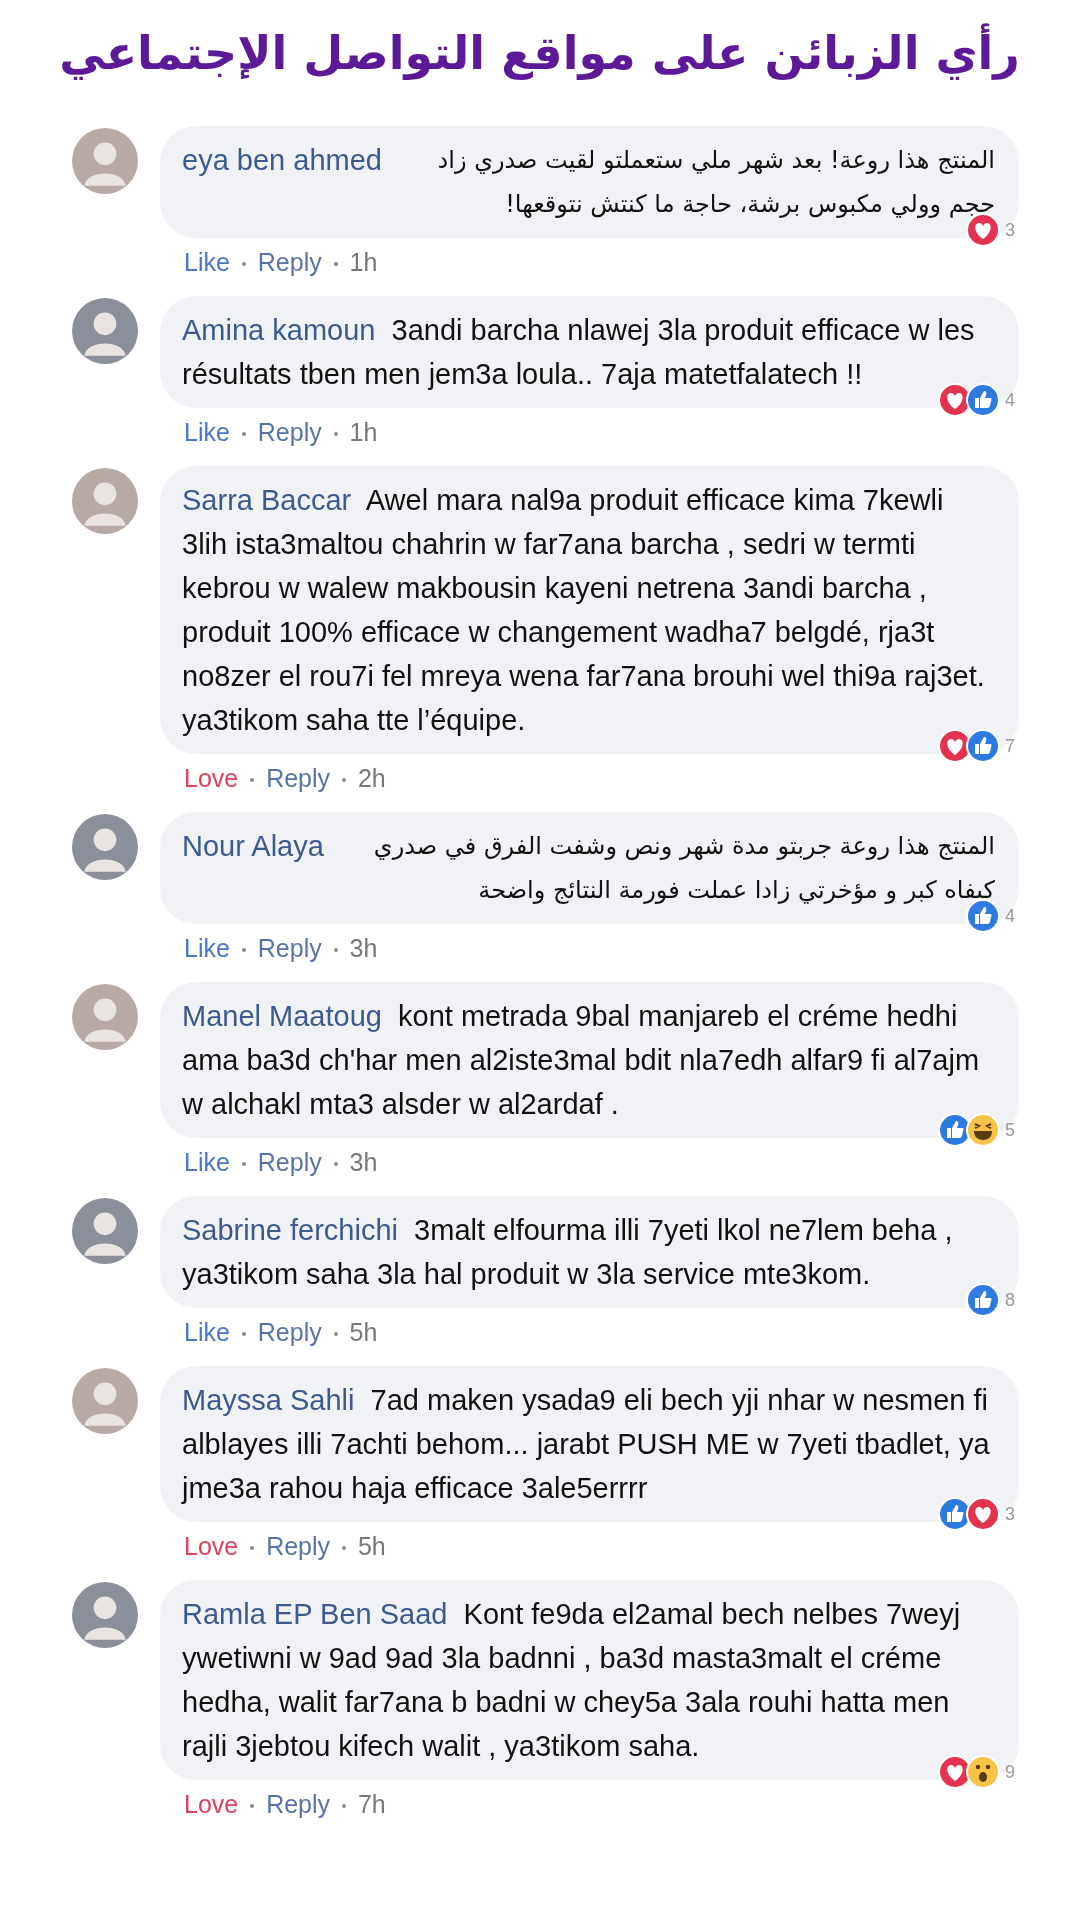 The width and height of the screenshot is (1079, 1919). Describe the element at coordinates (268, 1400) in the screenshot. I see `author-name: Mayssa Sahli` at that location.